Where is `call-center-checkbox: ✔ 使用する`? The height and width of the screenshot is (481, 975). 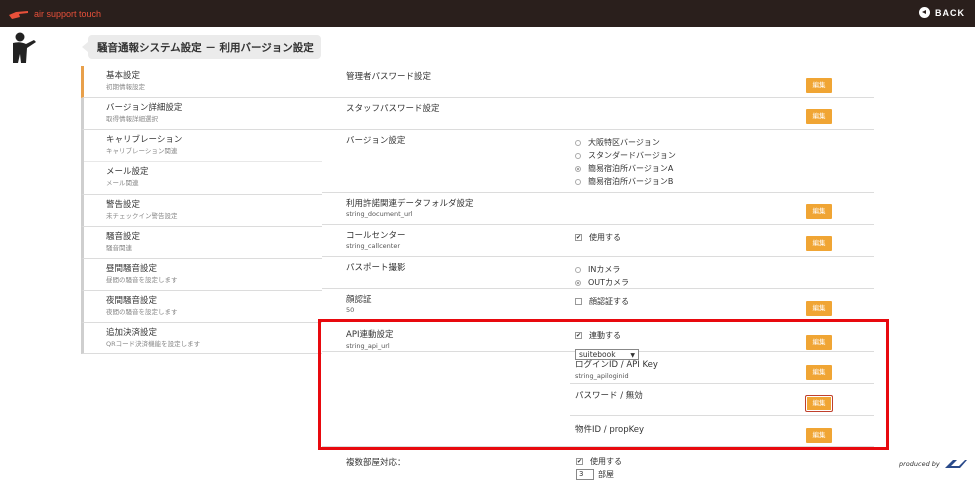
call-center-checkbox: ✔ 使用する is located at coordinates (598, 237).